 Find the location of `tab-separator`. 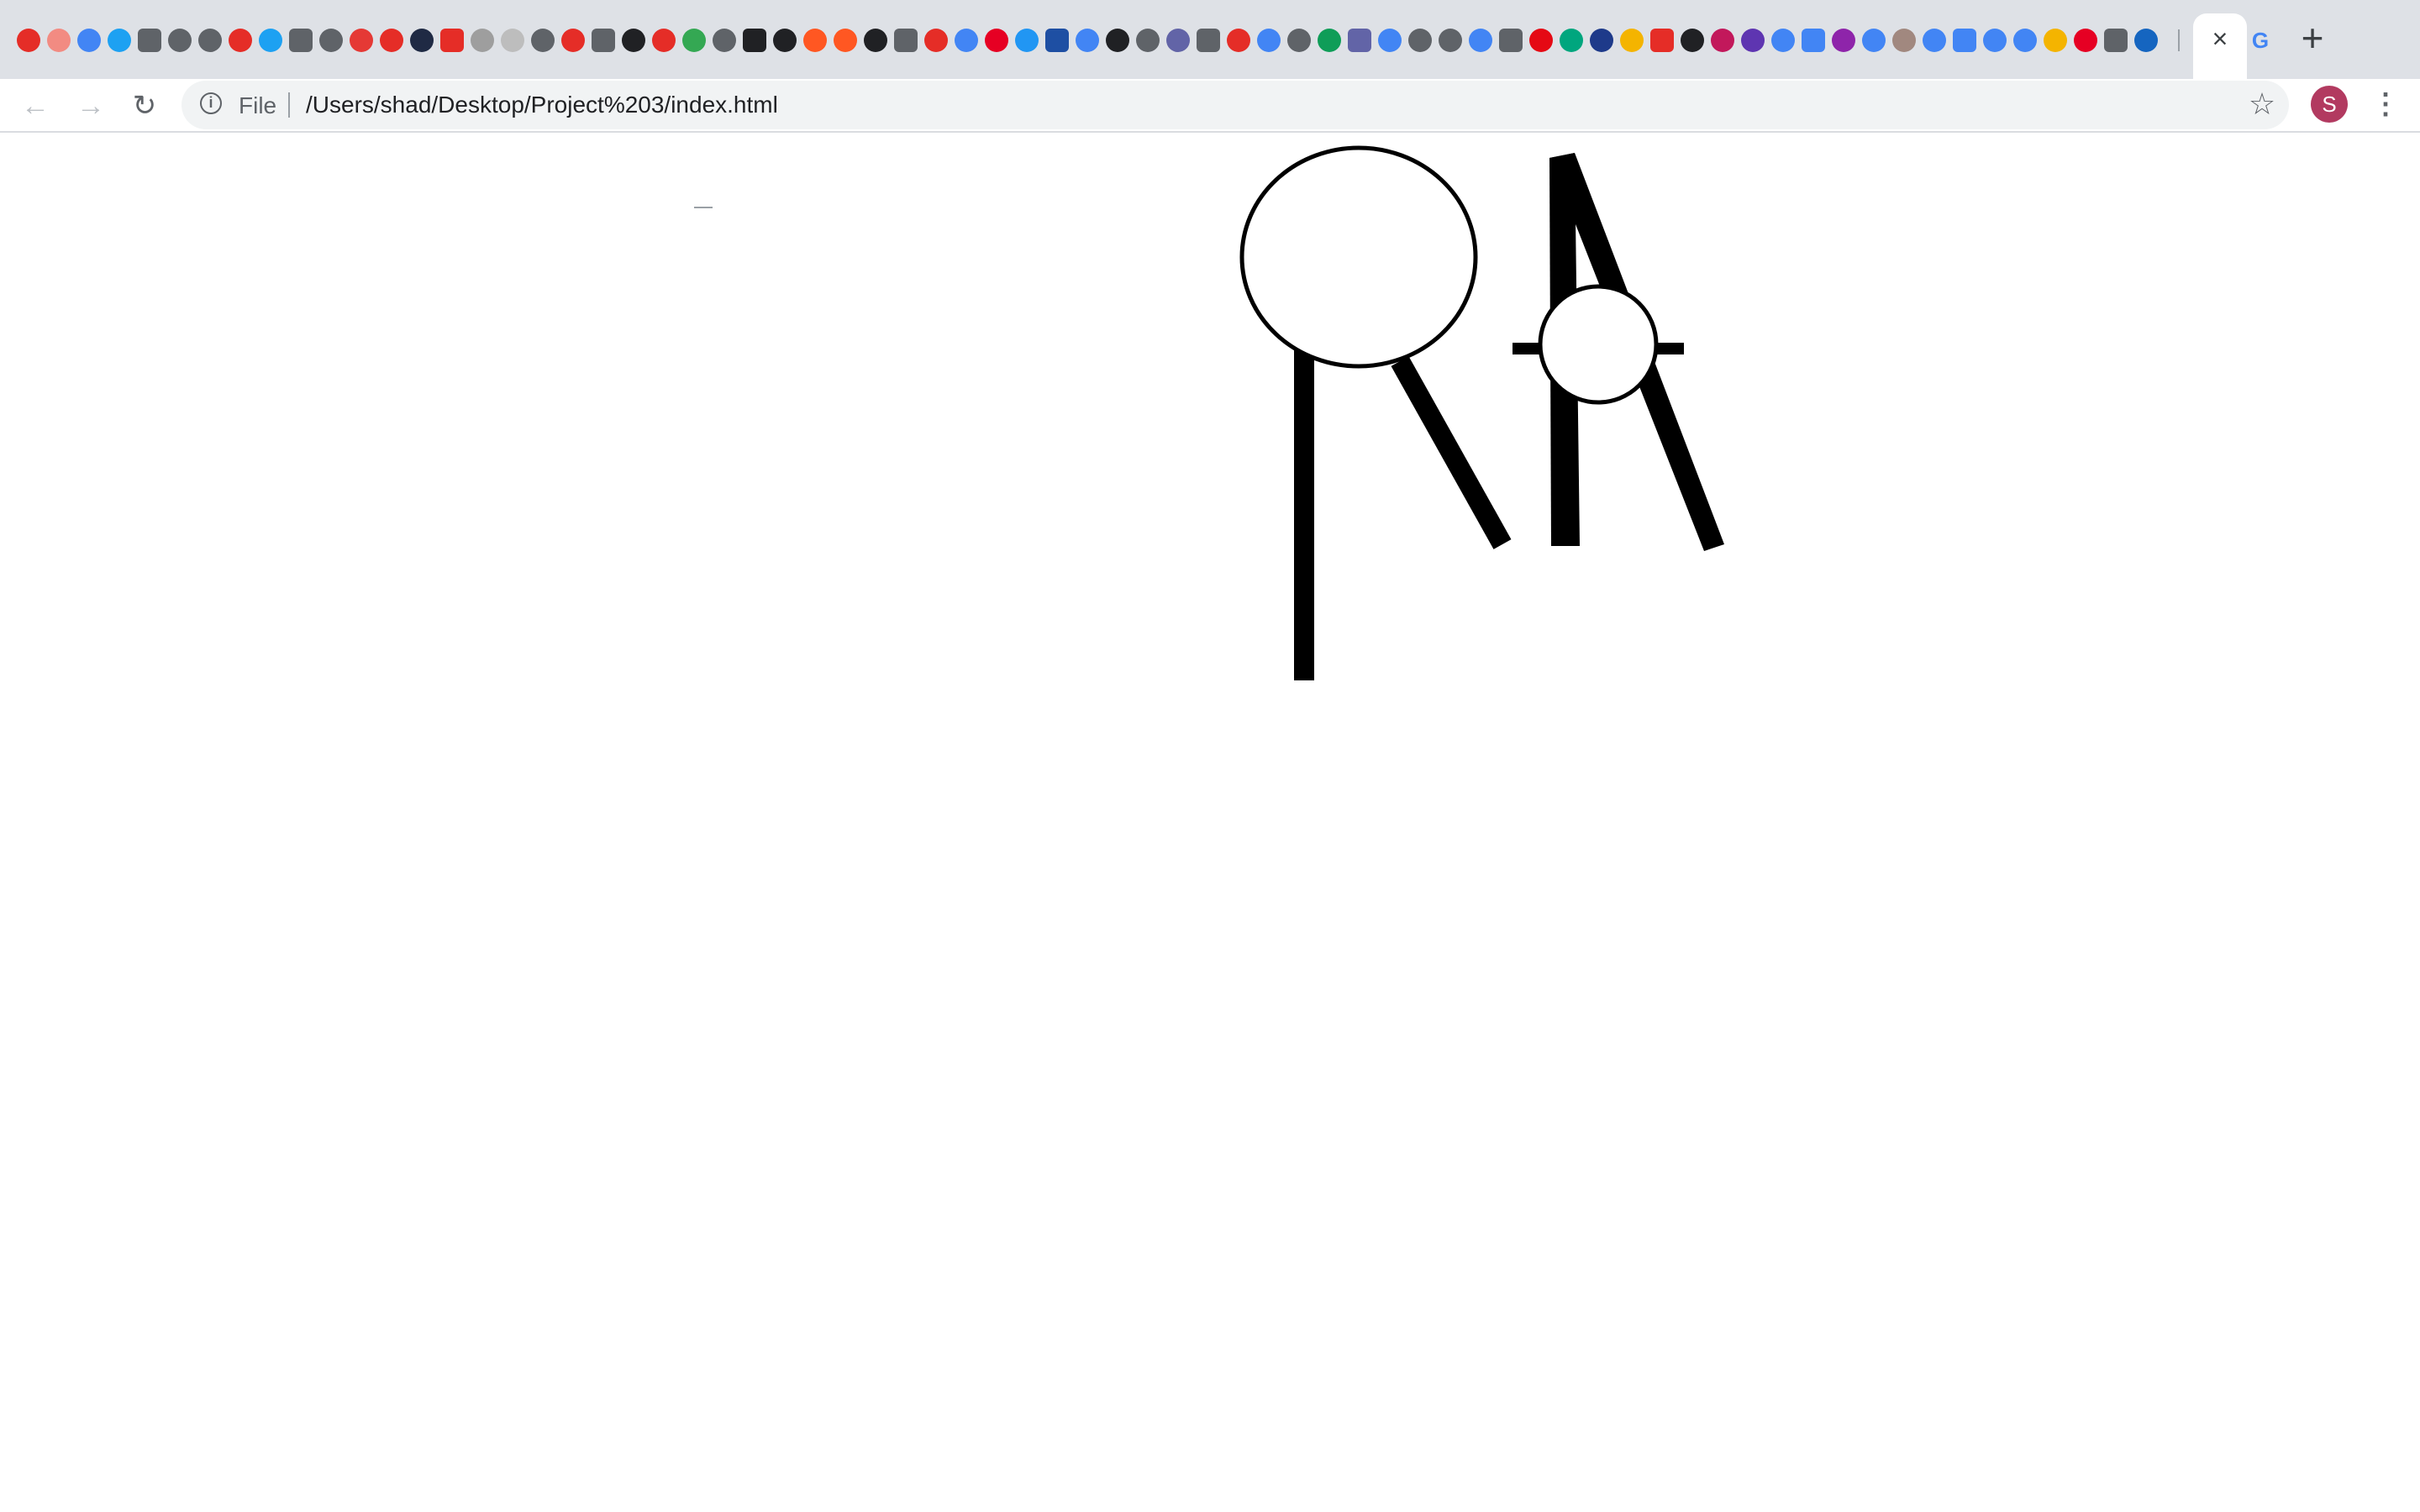

tab-separator is located at coordinates (2179, 40).